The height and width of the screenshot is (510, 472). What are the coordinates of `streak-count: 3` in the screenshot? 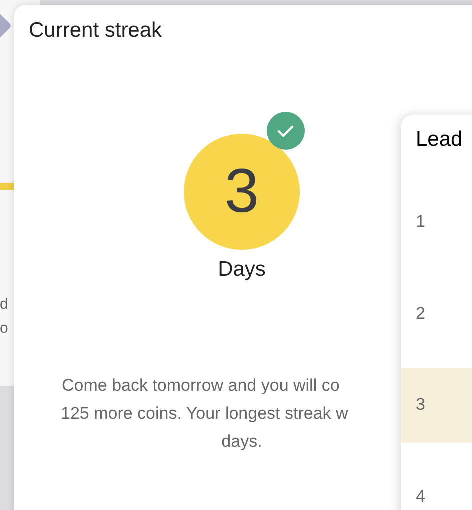 It's located at (242, 192).